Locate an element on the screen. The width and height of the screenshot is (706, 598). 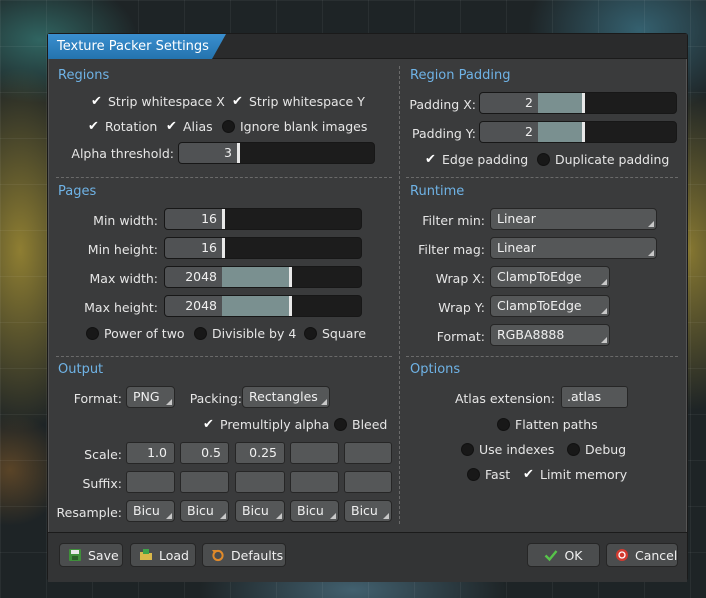
premultiply-alpha-checkbox: ✔ Premultiply alpha is located at coordinates (265, 424).